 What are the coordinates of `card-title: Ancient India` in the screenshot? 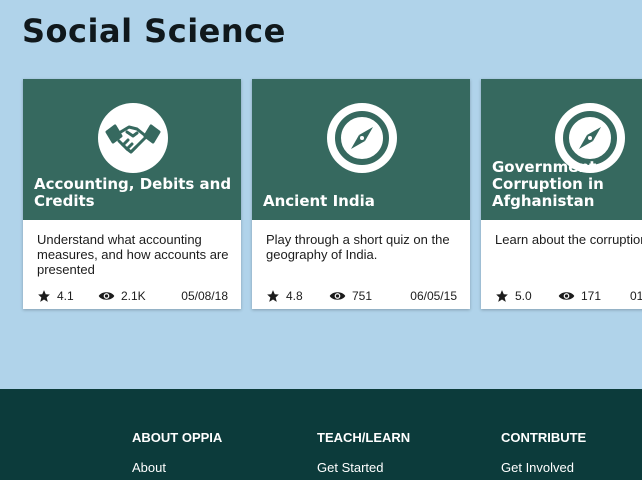 It's located at (362, 201).